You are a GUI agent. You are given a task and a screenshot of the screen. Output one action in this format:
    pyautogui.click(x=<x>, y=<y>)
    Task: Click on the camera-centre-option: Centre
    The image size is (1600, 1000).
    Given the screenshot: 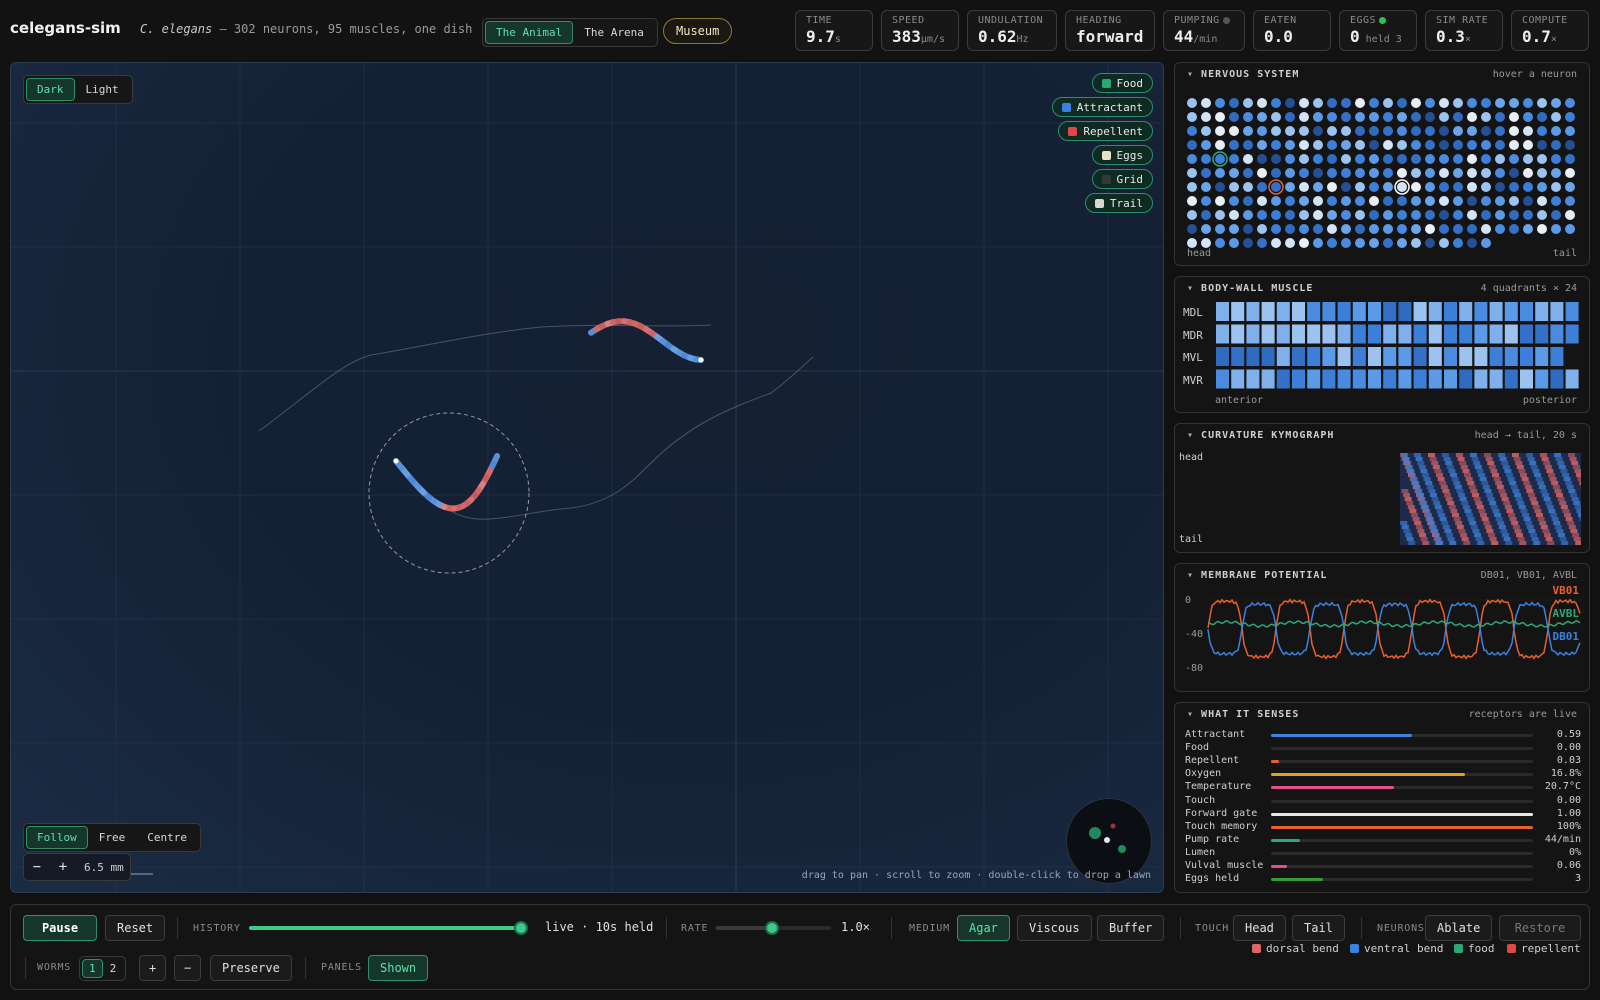 What is the action you would take?
    pyautogui.click(x=167, y=837)
    